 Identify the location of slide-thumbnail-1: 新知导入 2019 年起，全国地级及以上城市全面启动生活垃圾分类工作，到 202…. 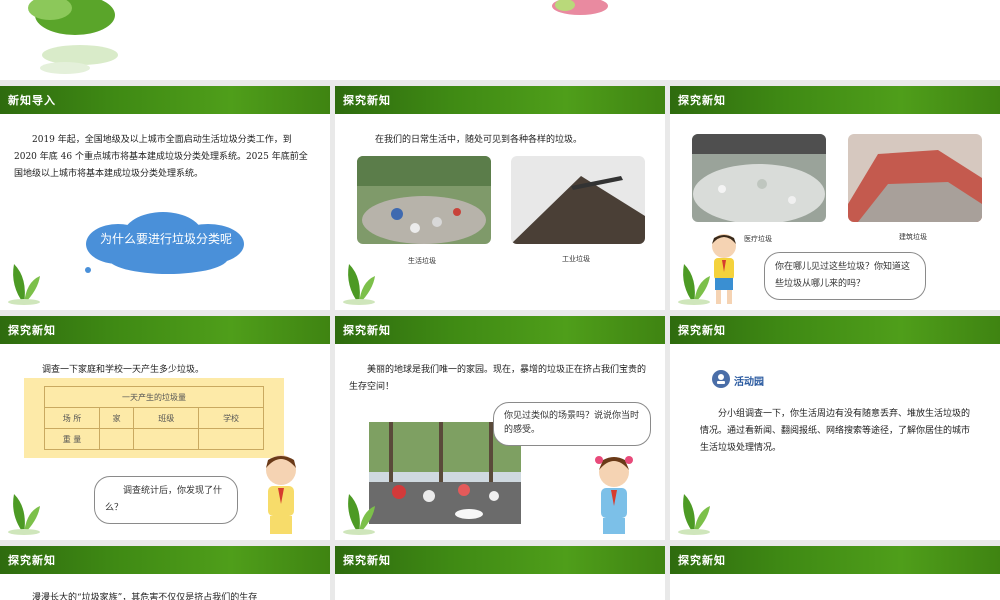
(165, 198).